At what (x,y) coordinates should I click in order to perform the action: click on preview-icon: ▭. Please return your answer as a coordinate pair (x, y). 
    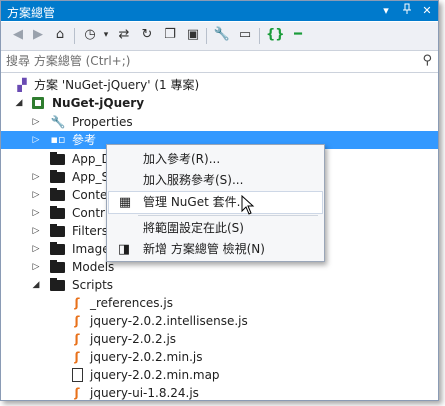
    Looking at the image, I should click on (245, 35).